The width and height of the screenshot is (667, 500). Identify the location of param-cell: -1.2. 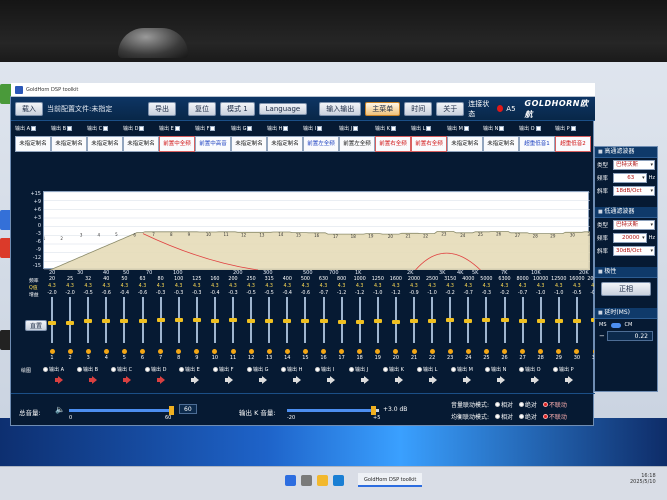
(360, 293).